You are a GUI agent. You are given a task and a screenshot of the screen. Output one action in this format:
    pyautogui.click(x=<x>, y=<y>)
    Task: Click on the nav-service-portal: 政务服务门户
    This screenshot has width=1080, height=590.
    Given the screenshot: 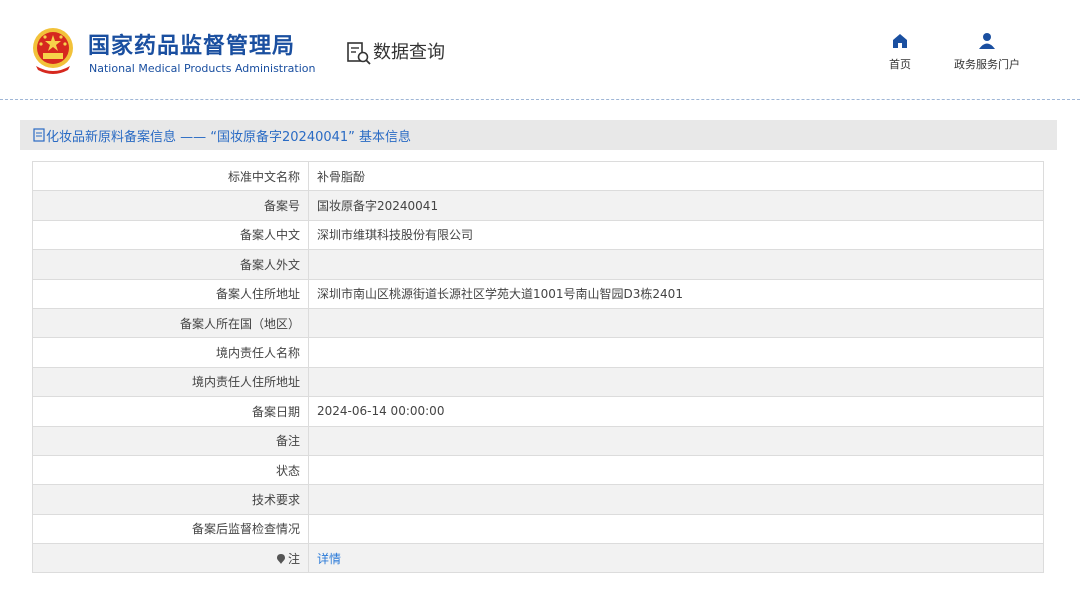 What is the action you would take?
    pyautogui.click(x=987, y=52)
    